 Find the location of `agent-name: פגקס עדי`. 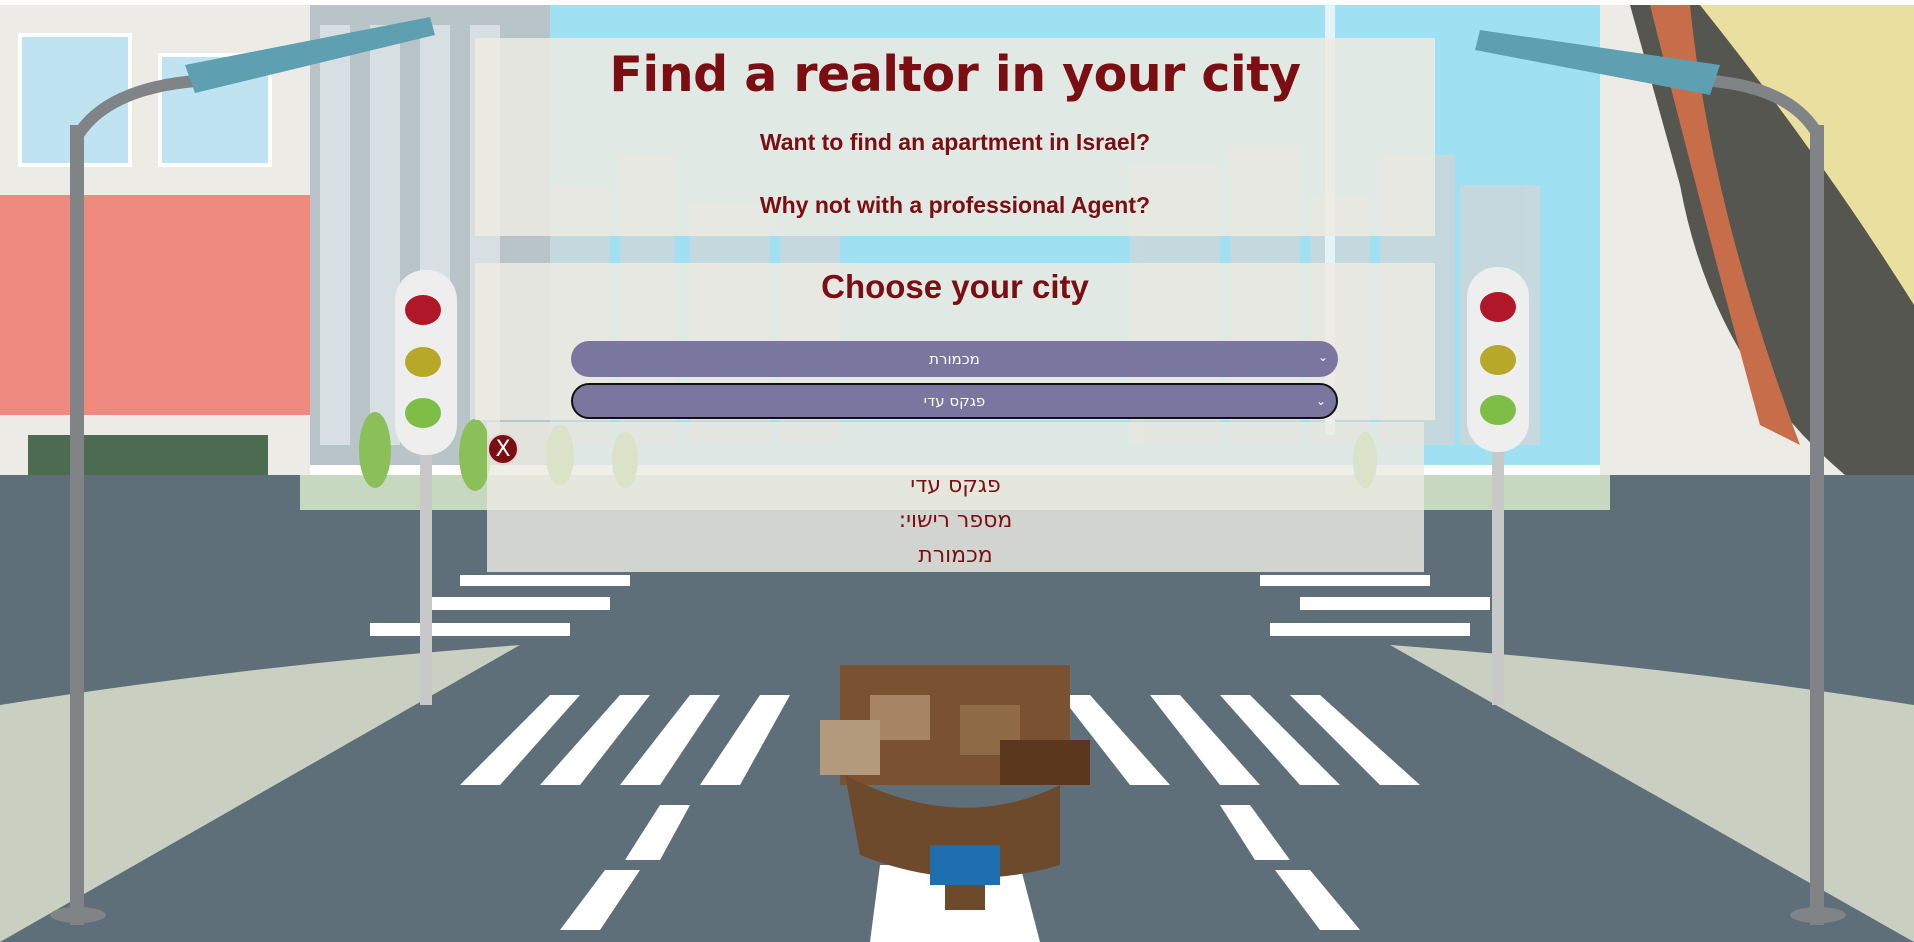

agent-name: פגקס עדי is located at coordinates (955, 485).